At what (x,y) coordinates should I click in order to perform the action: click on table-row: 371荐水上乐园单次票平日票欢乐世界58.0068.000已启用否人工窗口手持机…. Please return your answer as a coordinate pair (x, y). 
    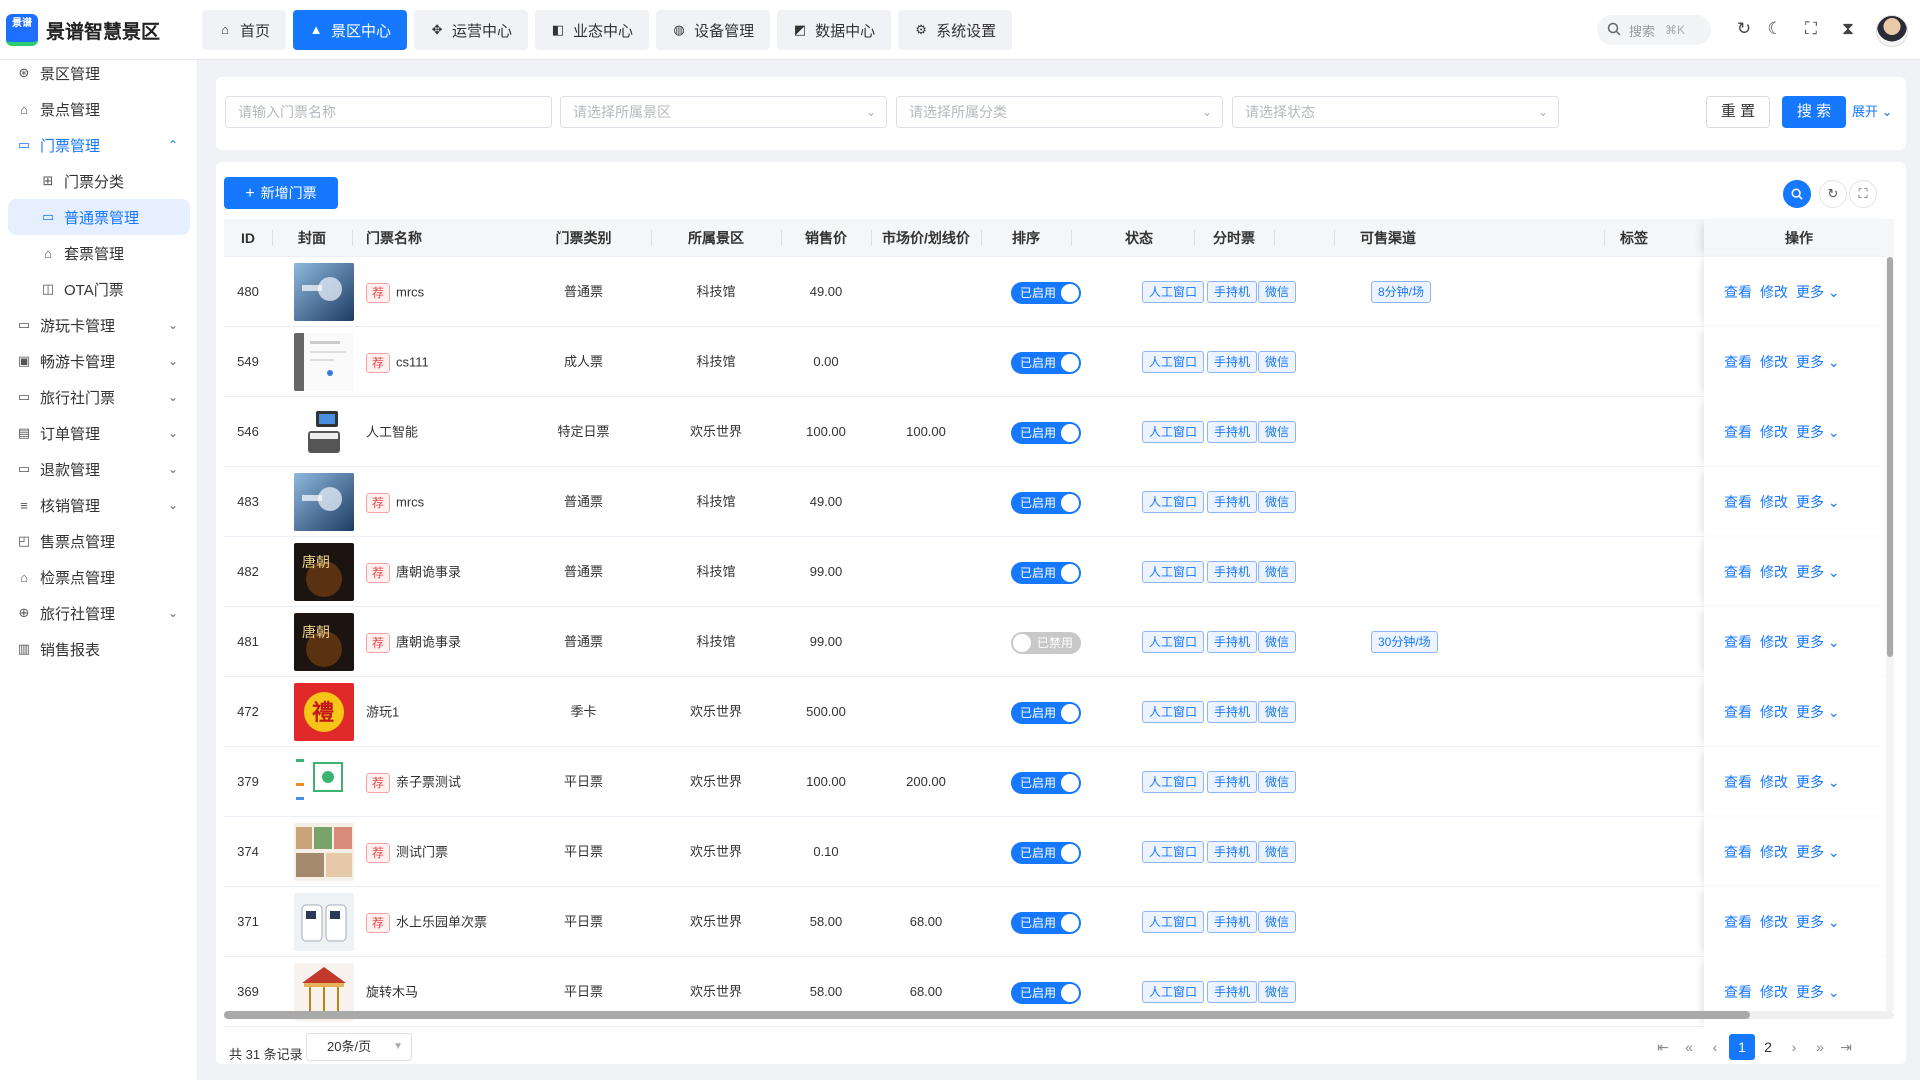
    Looking at the image, I should click on (1059, 922).